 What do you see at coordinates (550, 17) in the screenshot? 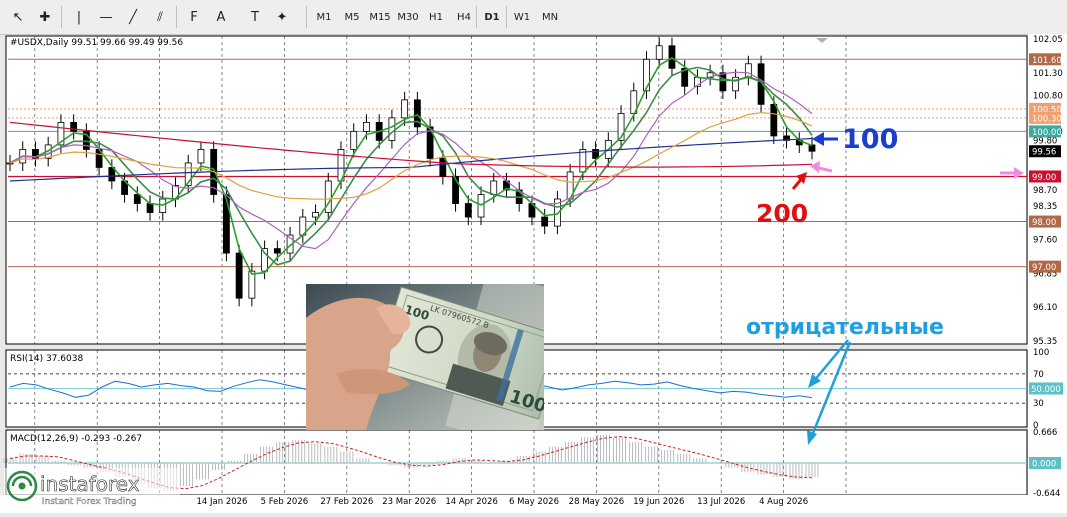
I see `timeframe-mn-button: MN` at bounding box center [550, 17].